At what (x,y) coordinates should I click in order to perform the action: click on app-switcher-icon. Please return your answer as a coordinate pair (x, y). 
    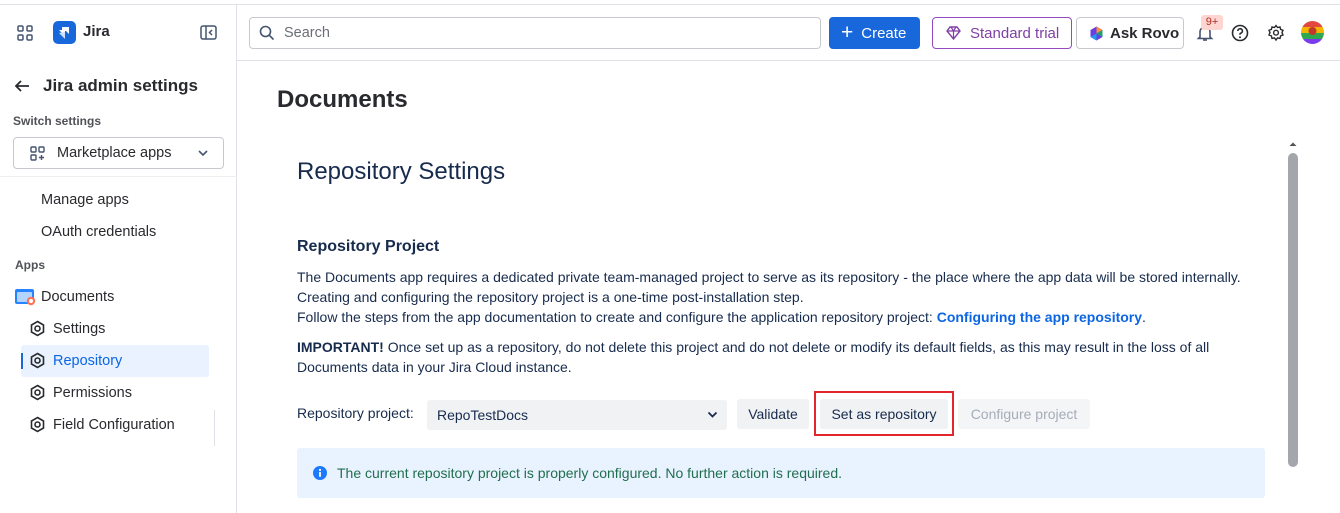
    Looking at the image, I should click on (25, 33).